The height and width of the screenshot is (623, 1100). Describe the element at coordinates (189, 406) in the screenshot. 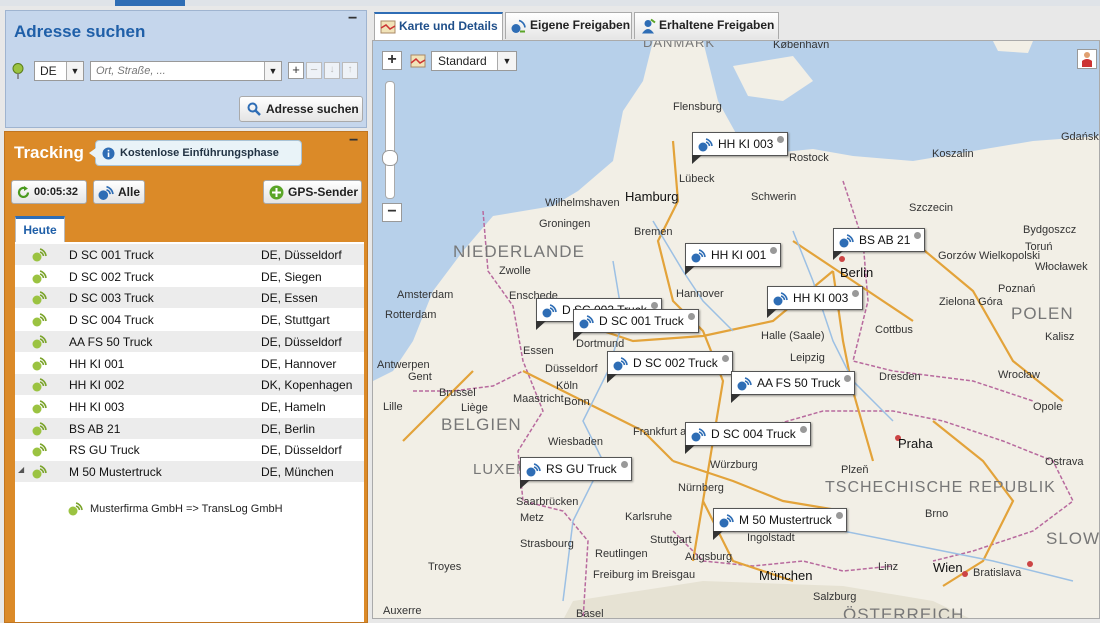

I see `vehicle-row: HH KI 003 DE, Hameln` at that location.